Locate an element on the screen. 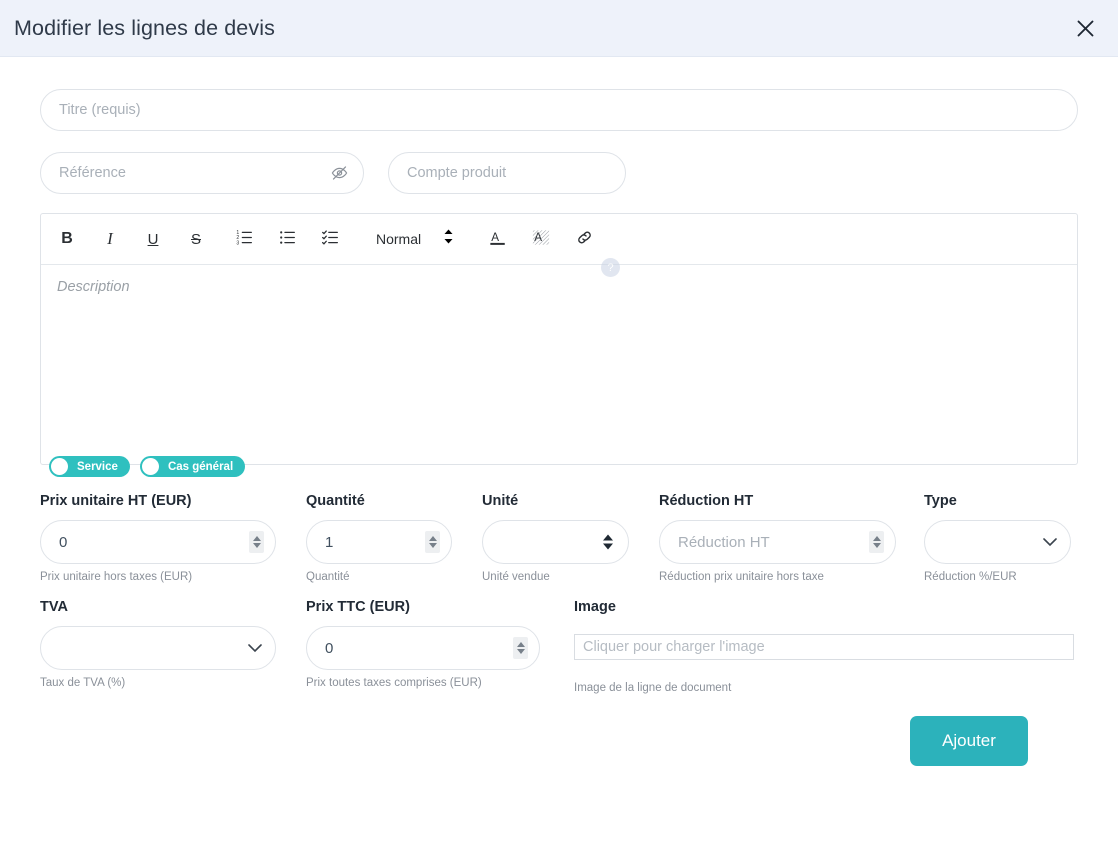  field-type: Type Réduction %/EUR is located at coordinates (997, 538).